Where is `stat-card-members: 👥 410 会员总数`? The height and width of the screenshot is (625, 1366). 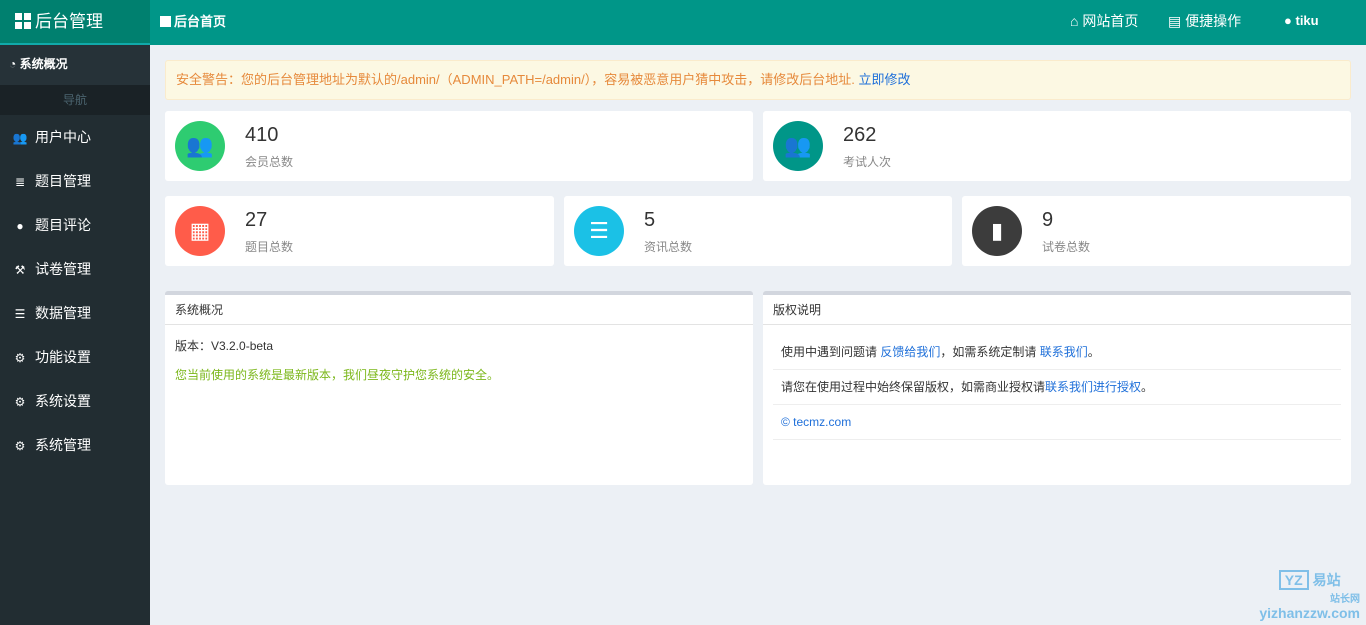 stat-card-members: 👥 410 会员总数 is located at coordinates (459, 146).